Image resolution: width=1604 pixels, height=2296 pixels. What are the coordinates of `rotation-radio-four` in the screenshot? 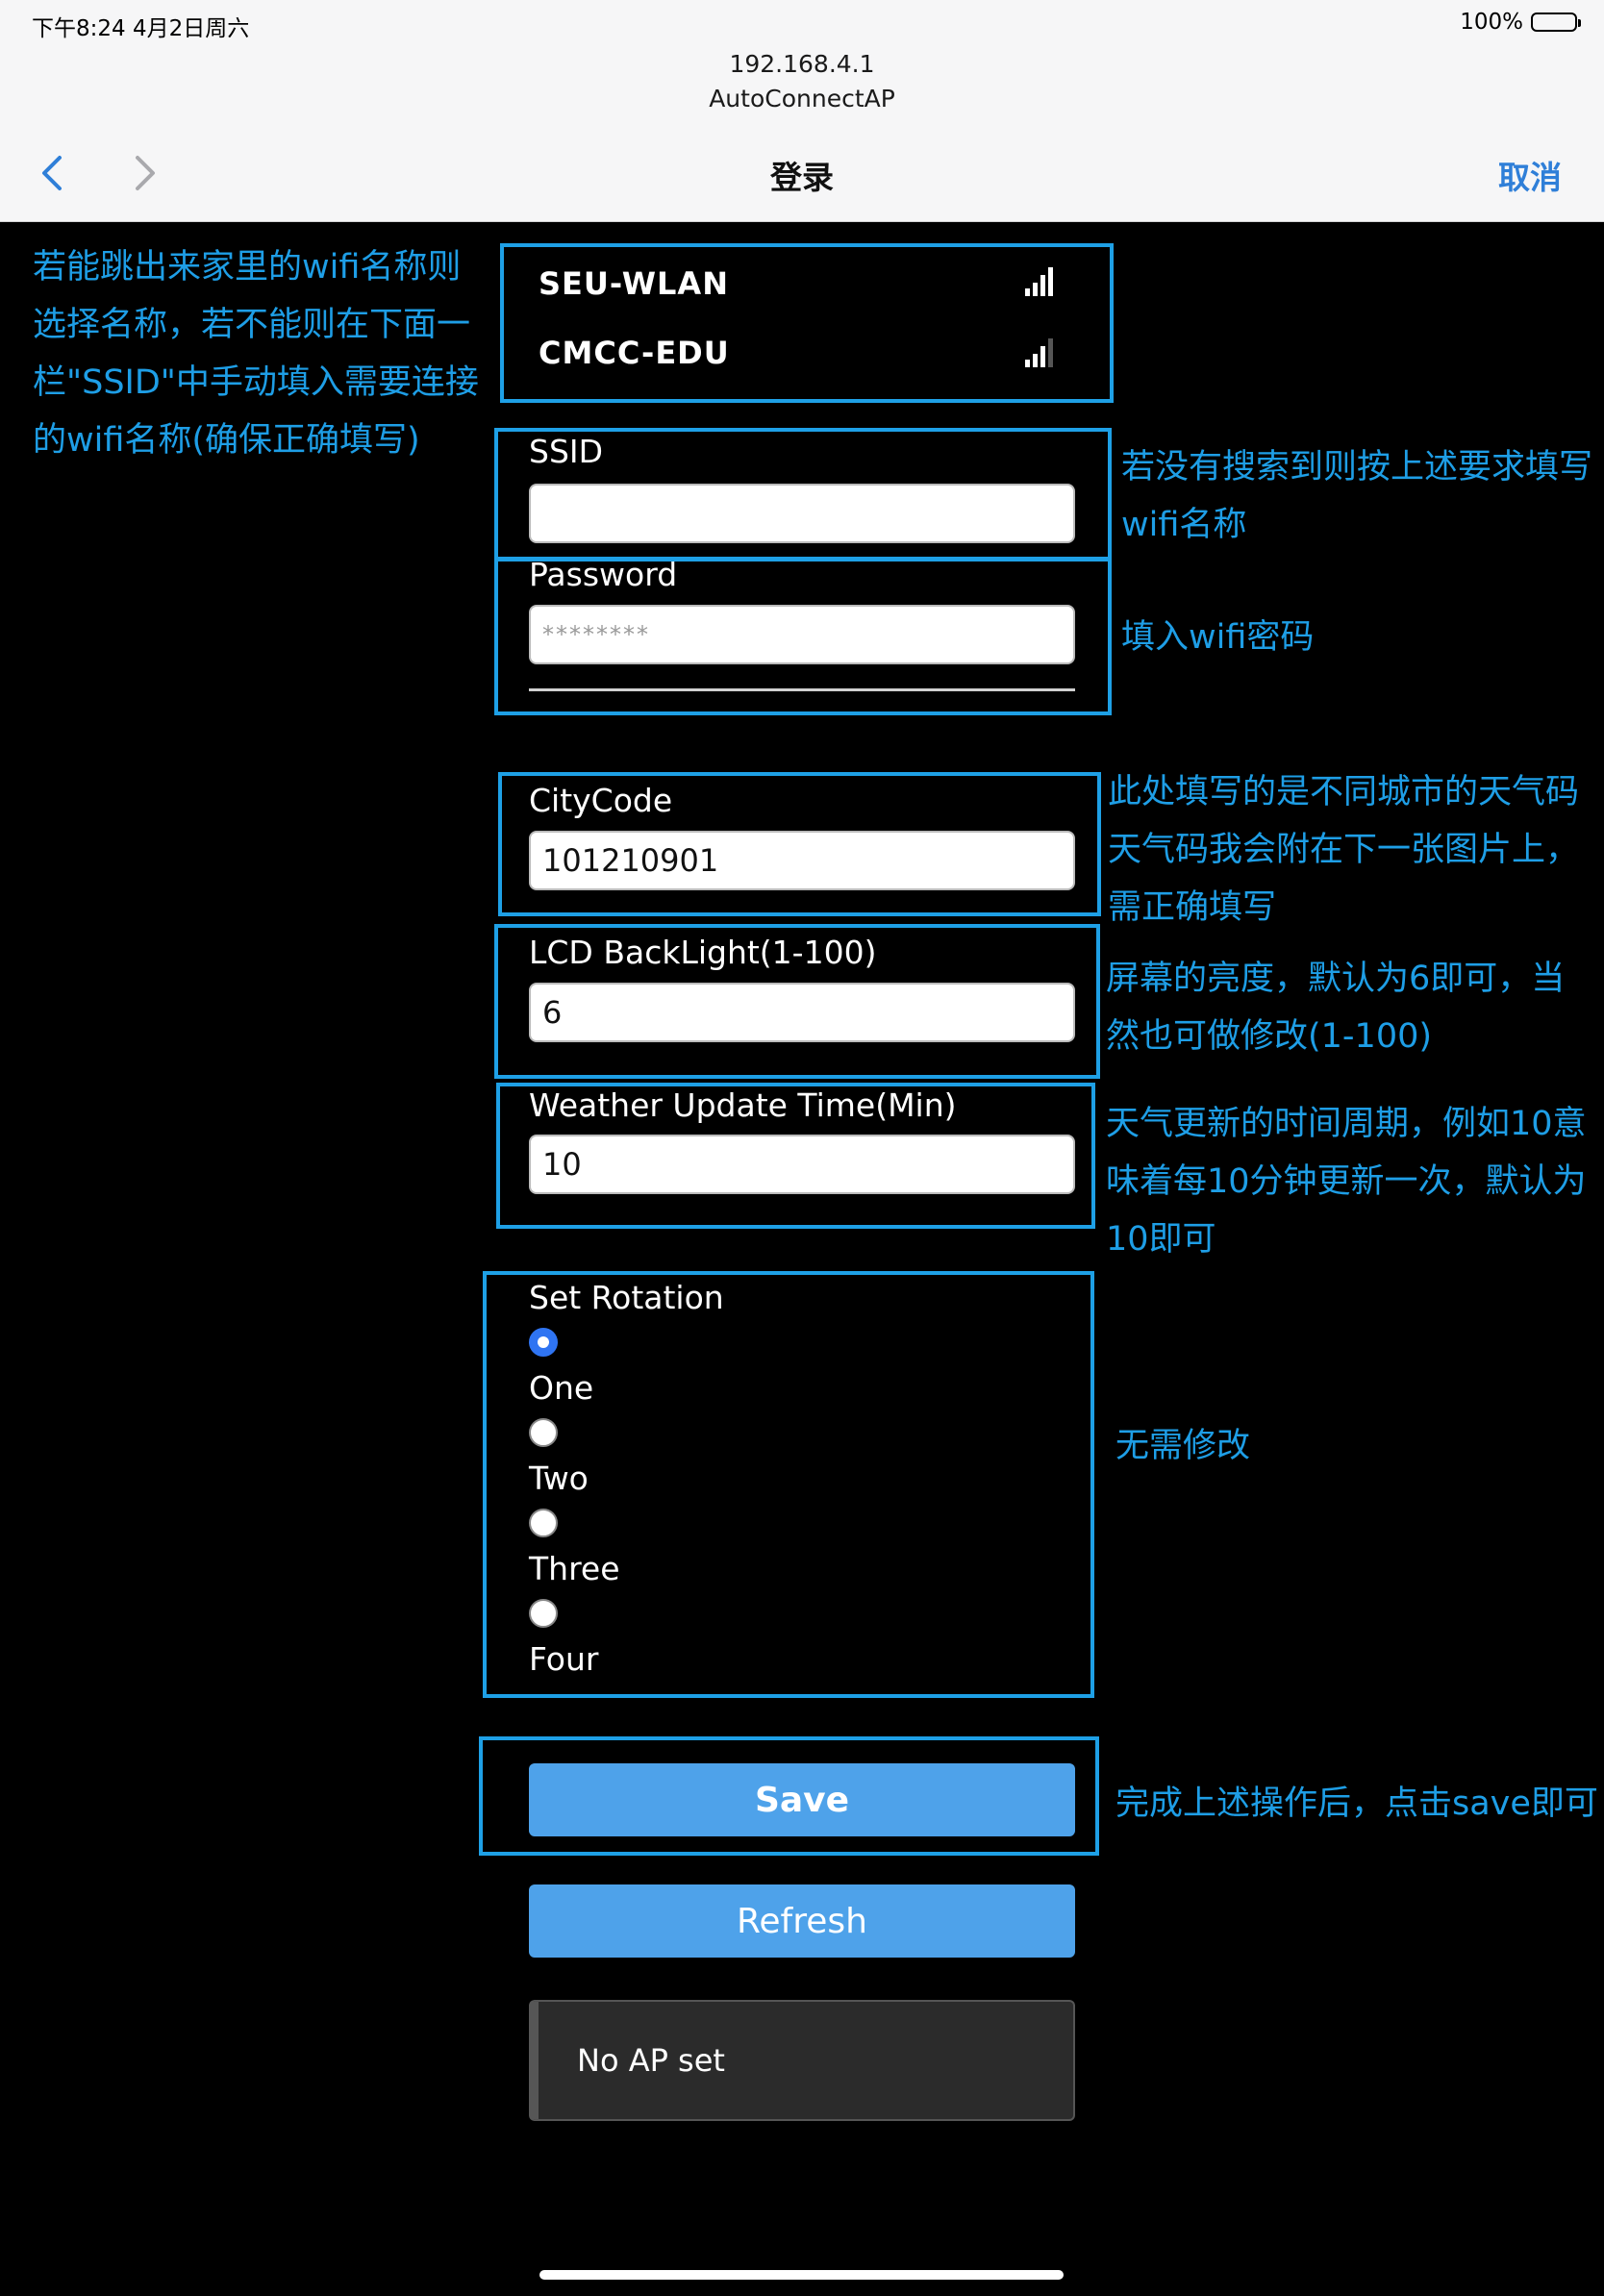 It's located at (543, 1613).